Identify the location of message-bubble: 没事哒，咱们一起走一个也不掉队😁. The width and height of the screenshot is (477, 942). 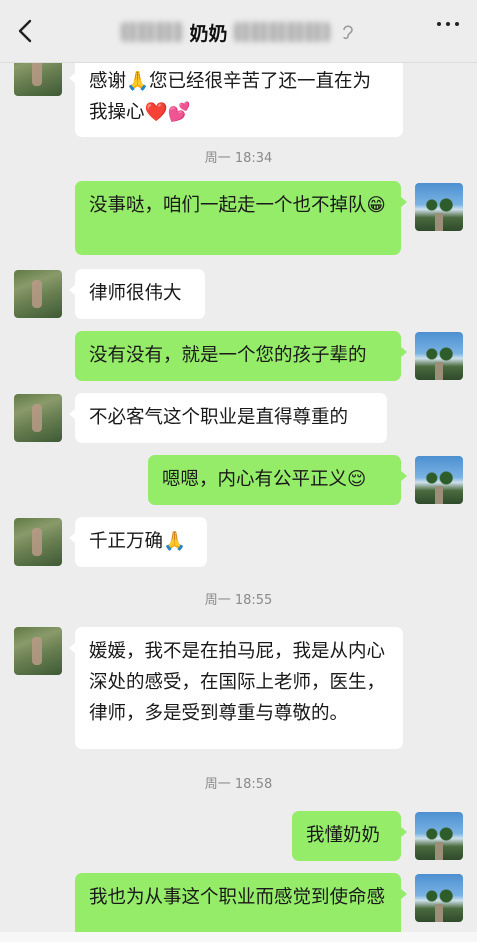
(241, 218).